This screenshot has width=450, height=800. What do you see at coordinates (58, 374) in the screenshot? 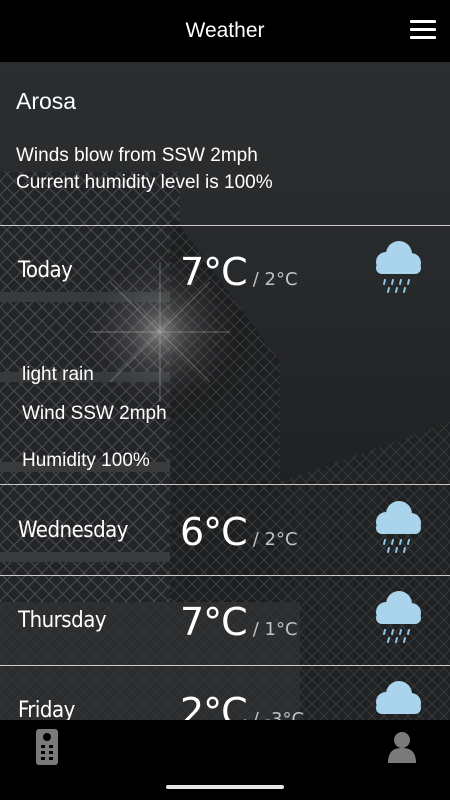
I see `today-condition: light rain` at bounding box center [58, 374].